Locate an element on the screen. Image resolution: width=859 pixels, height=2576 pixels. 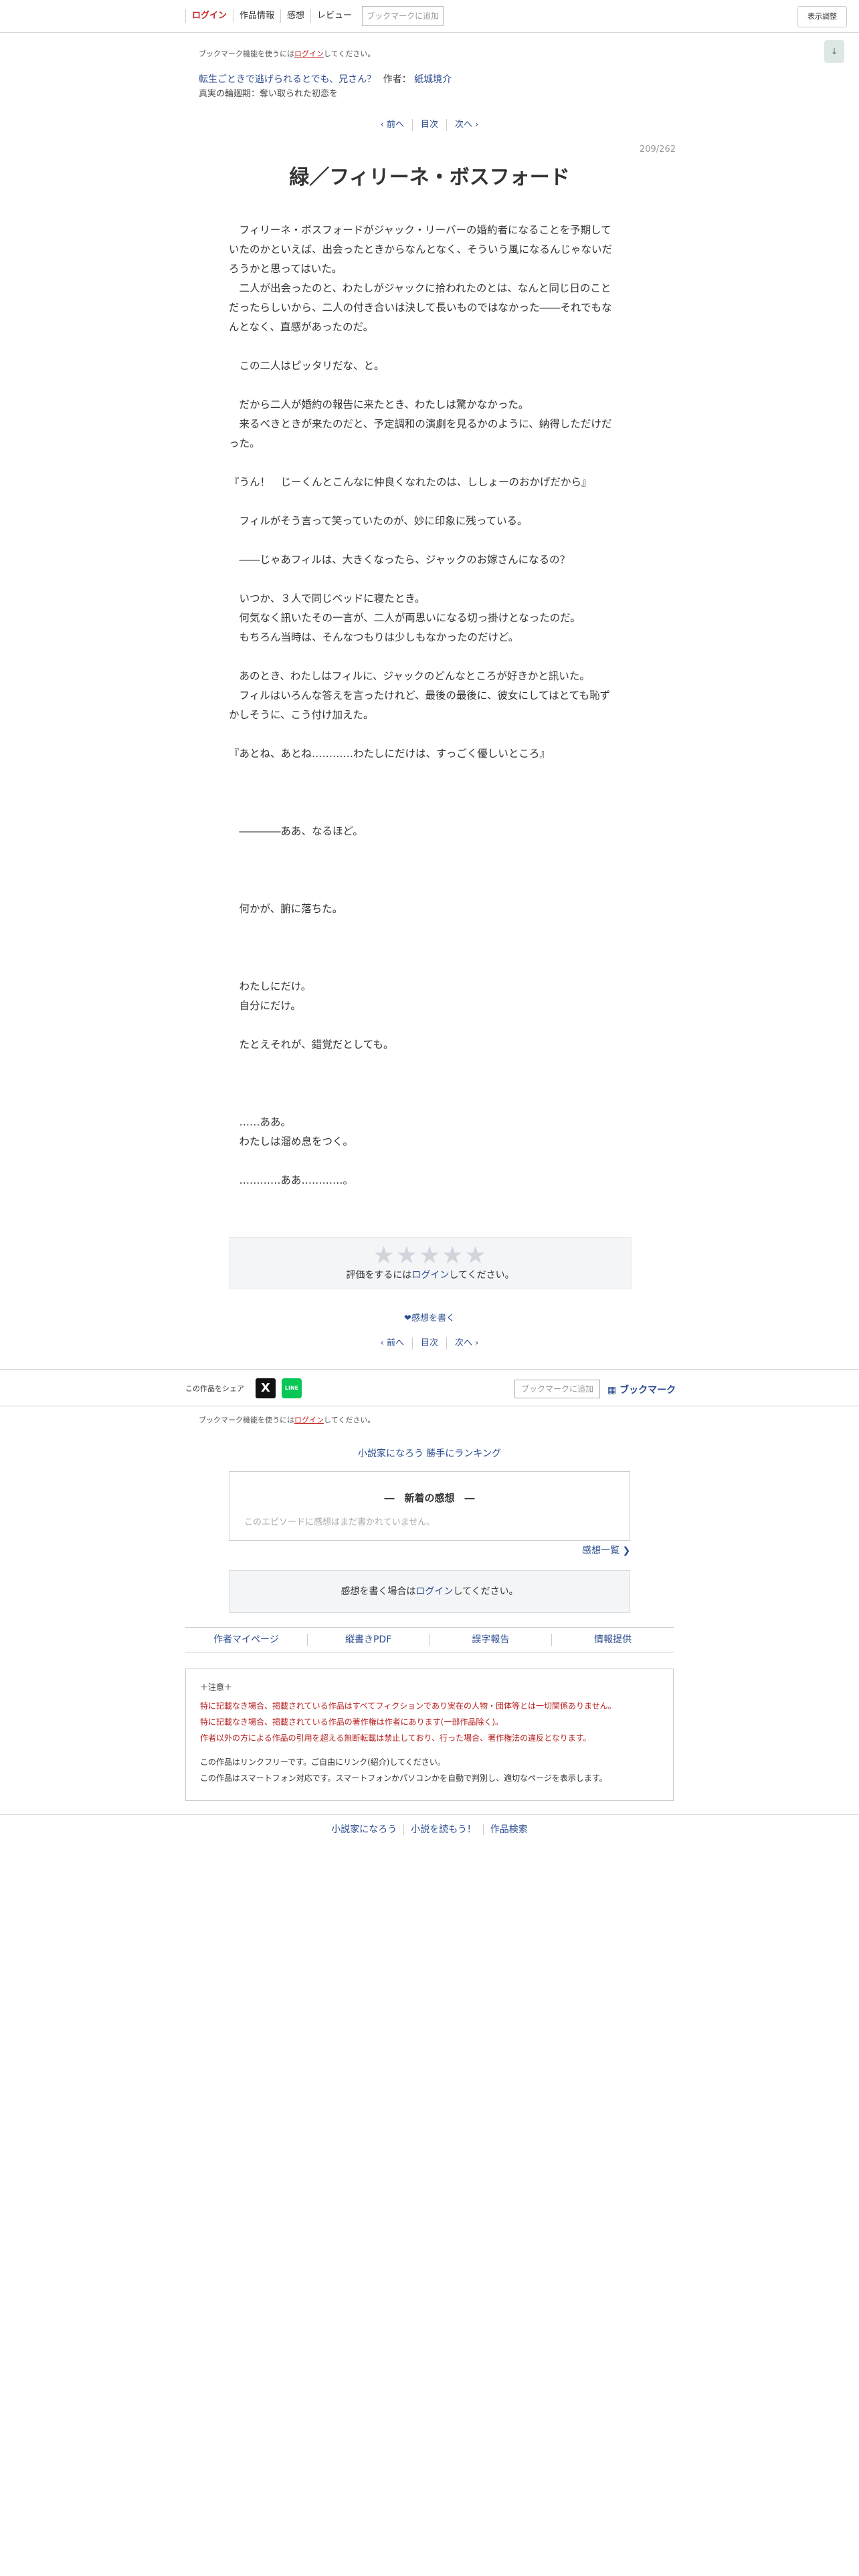
vertical-pdf-link: 縦書きPDF is located at coordinates (369, 1640).